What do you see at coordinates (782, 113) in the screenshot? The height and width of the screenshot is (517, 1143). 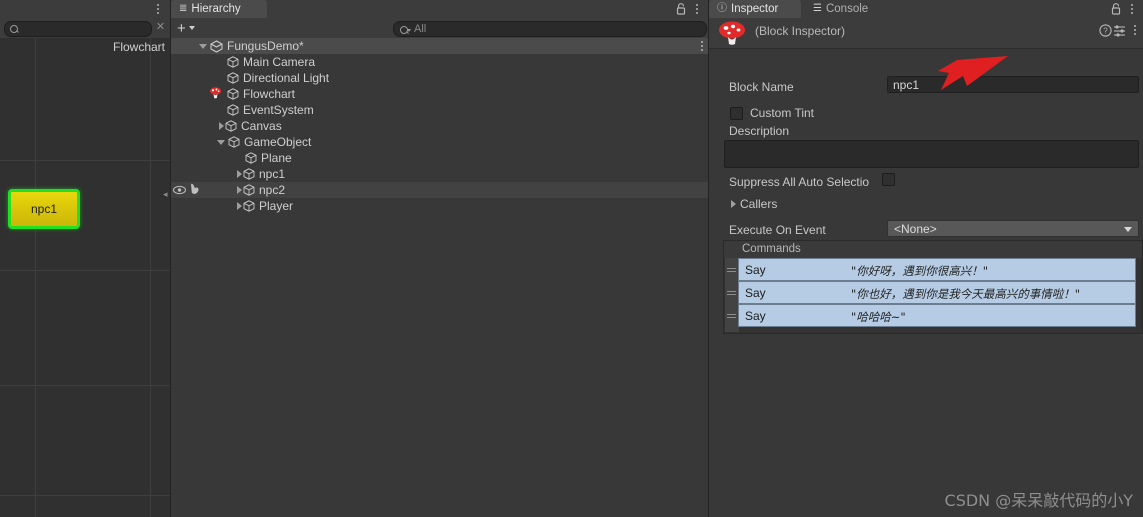 I see `custom-tint-label: Custom Tint` at bounding box center [782, 113].